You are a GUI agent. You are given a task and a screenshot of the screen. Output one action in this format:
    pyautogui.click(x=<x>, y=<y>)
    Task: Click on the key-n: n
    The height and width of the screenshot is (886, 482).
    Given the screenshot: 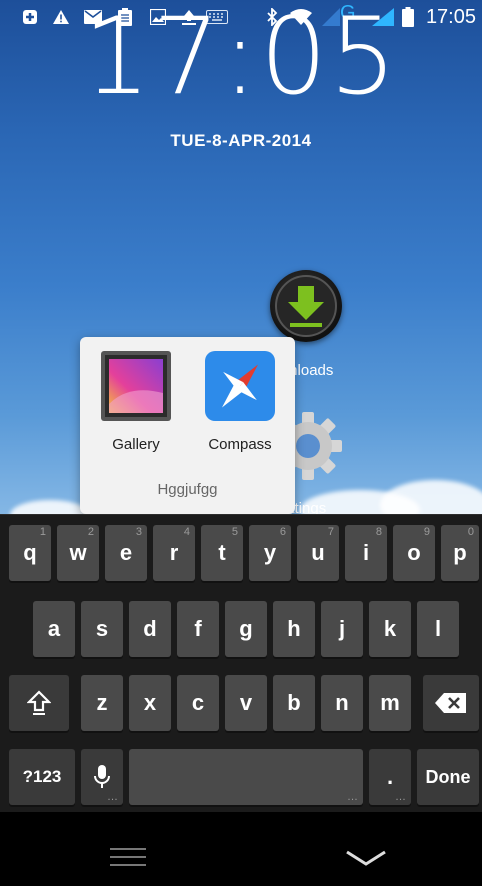 What is the action you would take?
    pyautogui.click(x=342, y=703)
    